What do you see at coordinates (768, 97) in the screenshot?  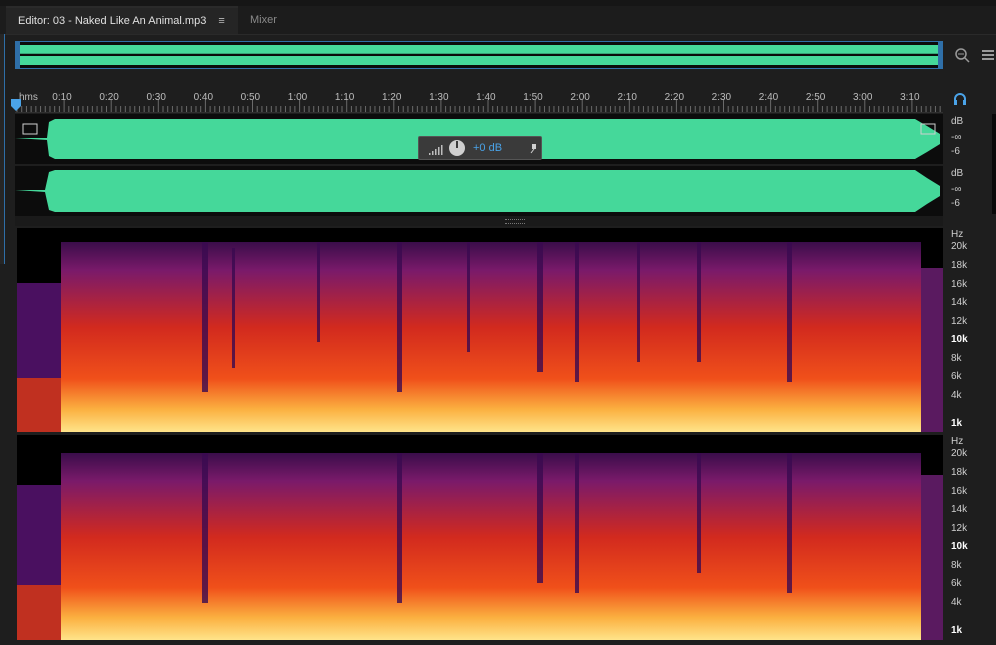 I see `ruler-tick-label: 2:40` at bounding box center [768, 97].